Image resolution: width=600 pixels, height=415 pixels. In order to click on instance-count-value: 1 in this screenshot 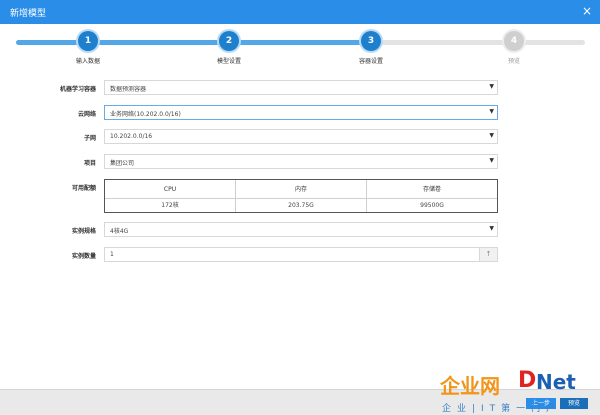, I will do `click(112, 254)`.